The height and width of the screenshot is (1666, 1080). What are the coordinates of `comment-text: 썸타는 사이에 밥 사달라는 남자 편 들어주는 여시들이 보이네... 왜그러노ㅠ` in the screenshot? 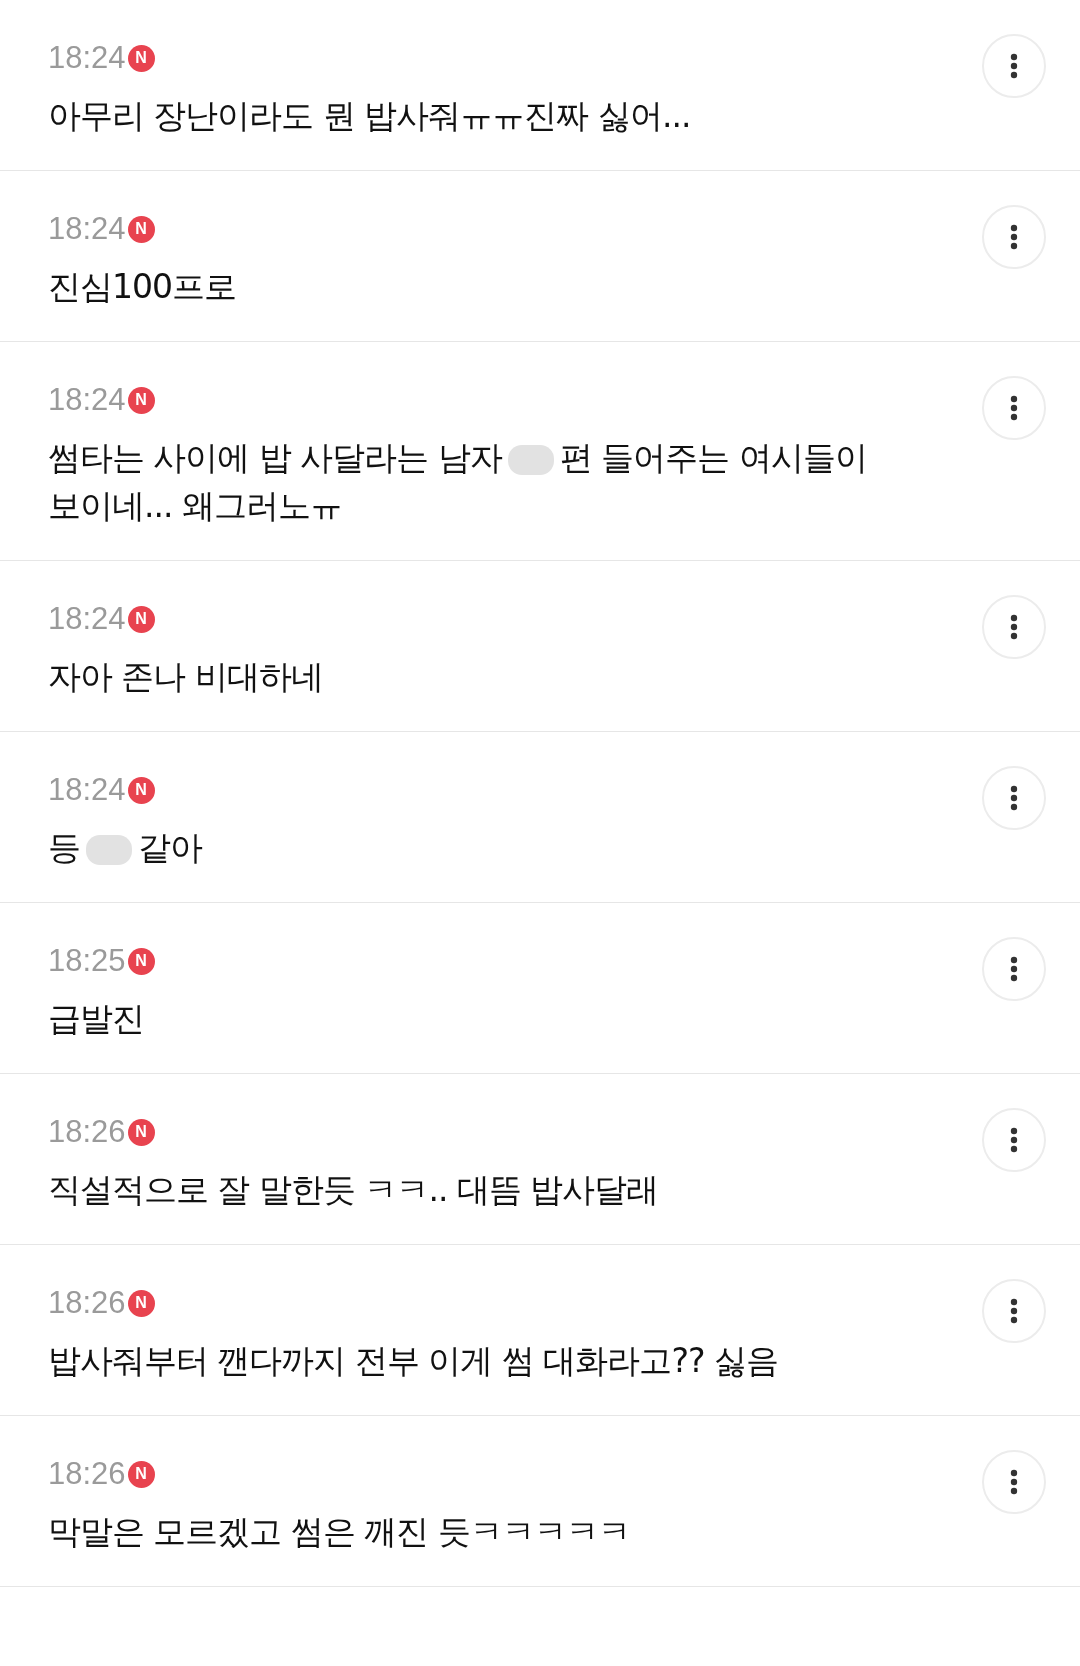 It's located at (458, 482).